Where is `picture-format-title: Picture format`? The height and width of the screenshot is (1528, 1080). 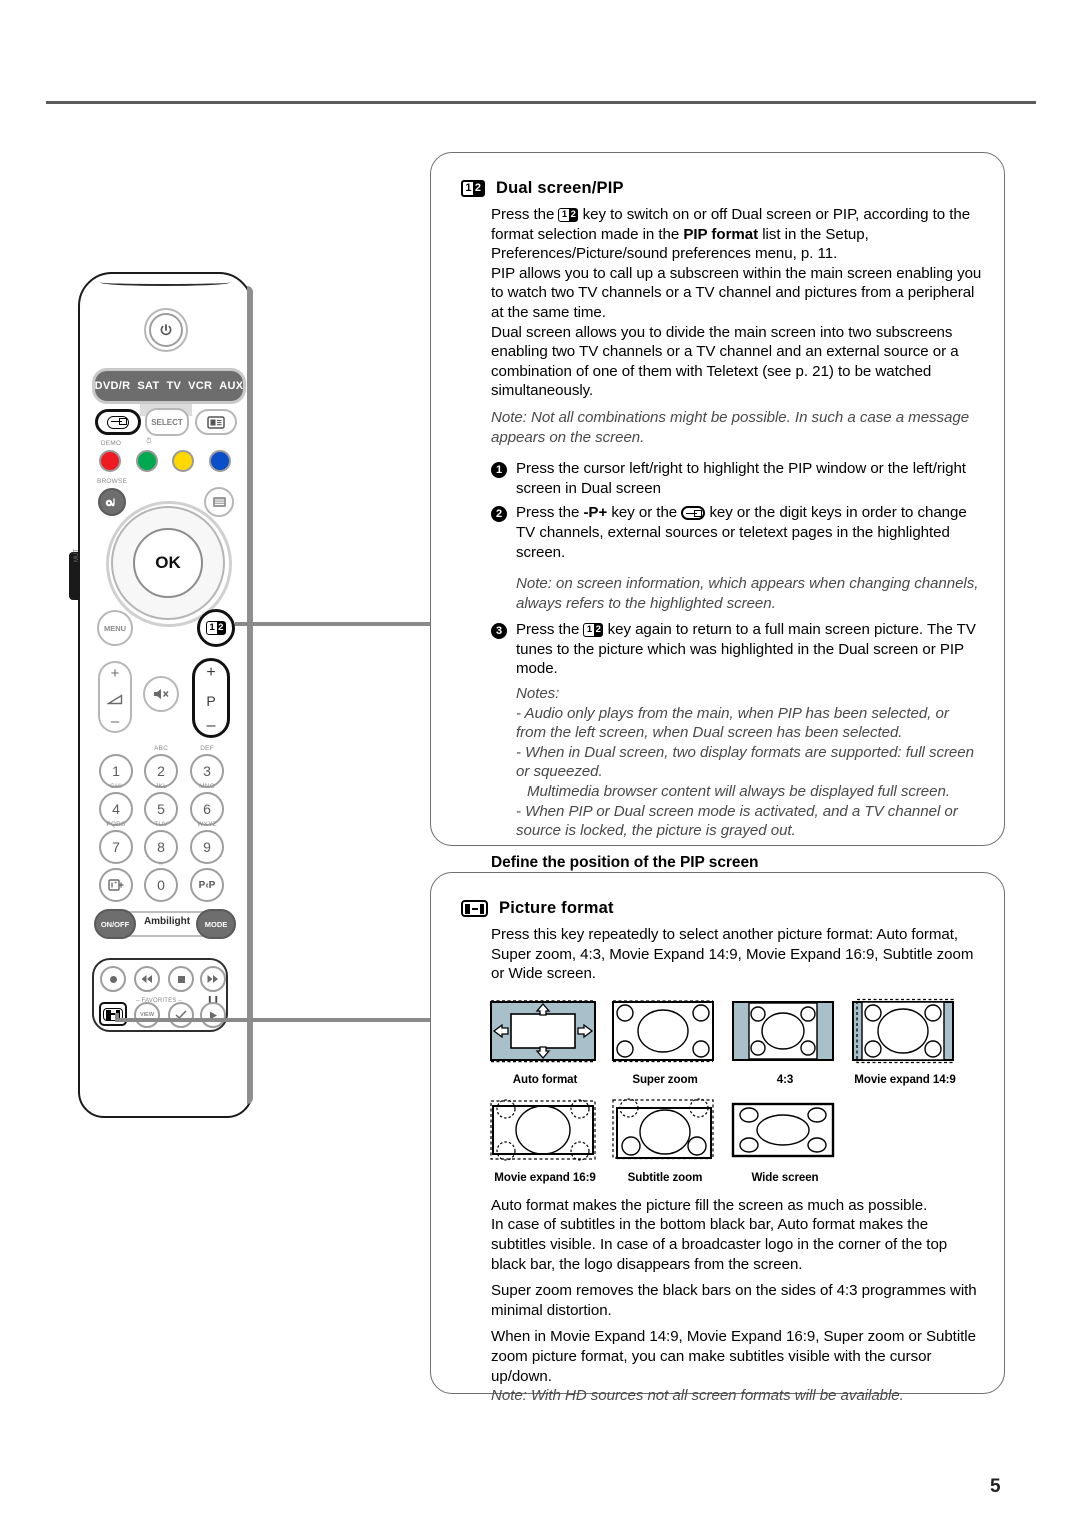 picture-format-title: Picture format is located at coordinates (556, 908).